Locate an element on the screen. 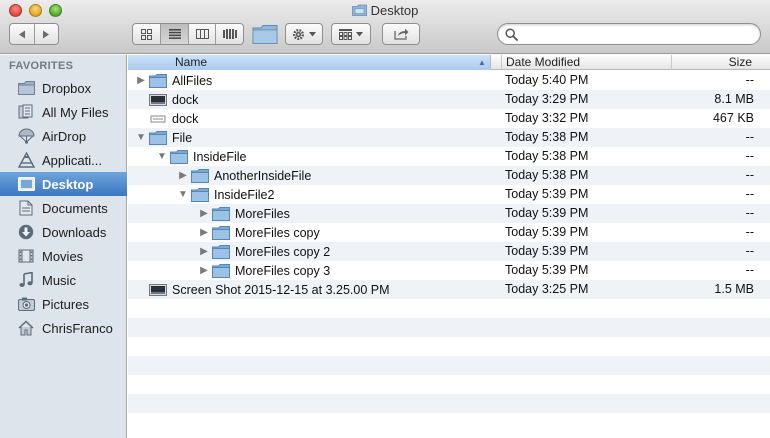  column-view-button is located at coordinates (201, 34).